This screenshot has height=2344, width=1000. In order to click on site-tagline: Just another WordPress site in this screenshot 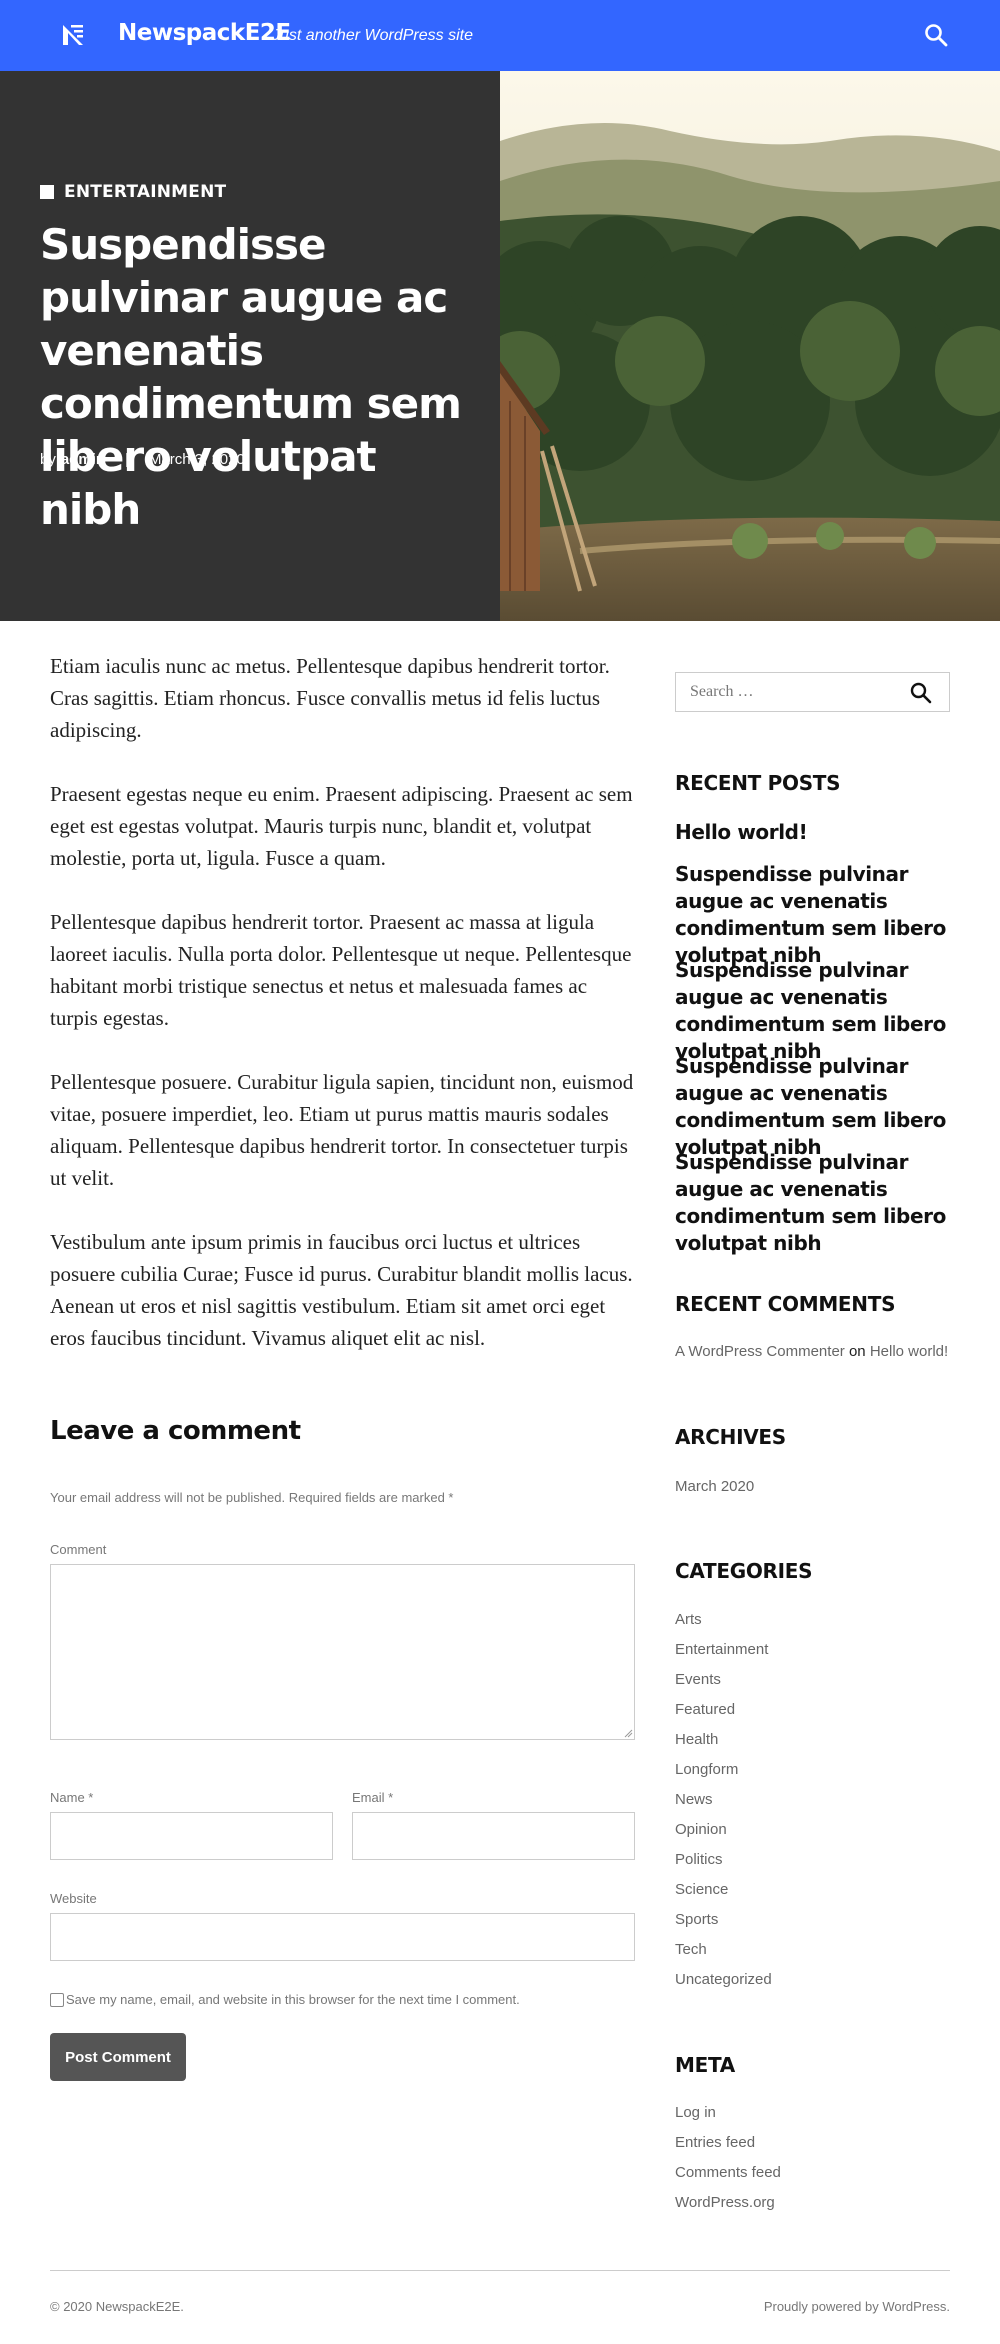, I will do `click(372, 35)`.